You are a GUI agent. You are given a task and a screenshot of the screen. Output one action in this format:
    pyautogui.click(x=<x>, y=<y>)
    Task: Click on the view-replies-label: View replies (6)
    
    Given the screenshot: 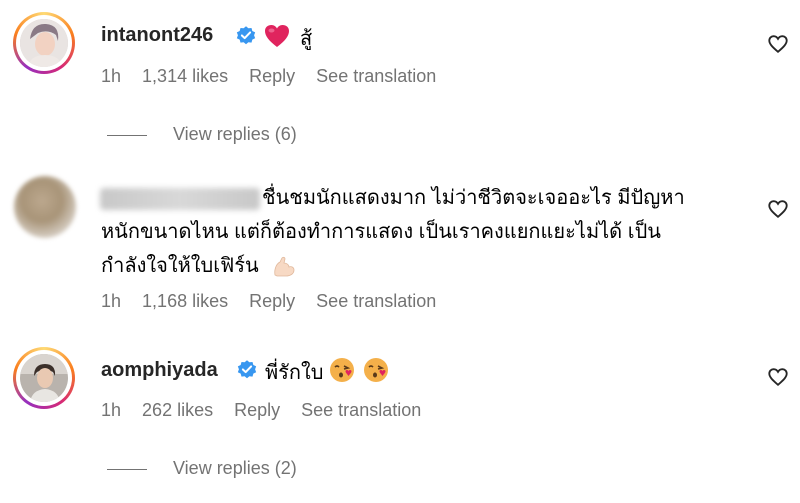 What is the action you would take?
    pyautogui.click(x=235, y=134)
    